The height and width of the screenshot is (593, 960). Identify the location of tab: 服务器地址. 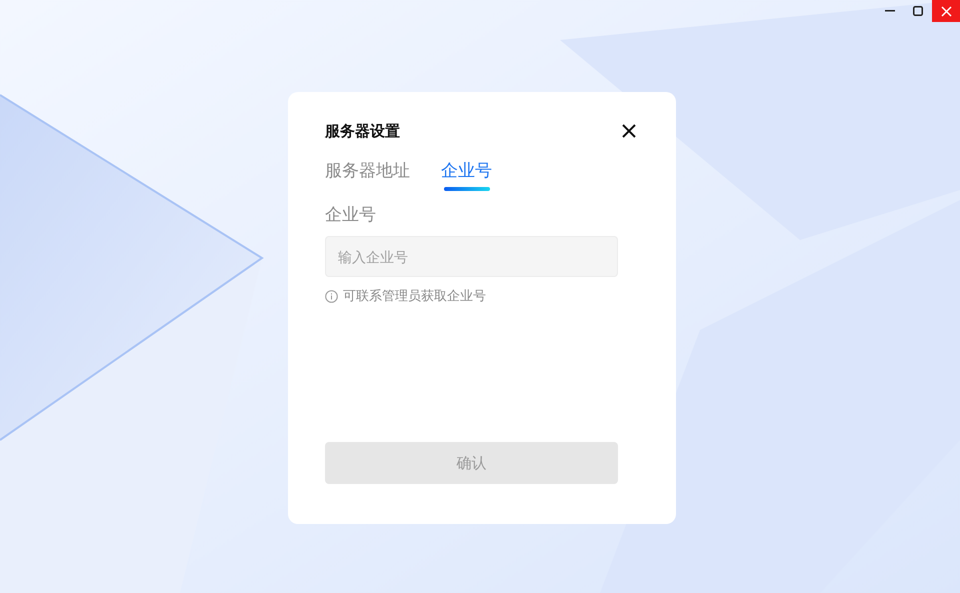
(367, 172).